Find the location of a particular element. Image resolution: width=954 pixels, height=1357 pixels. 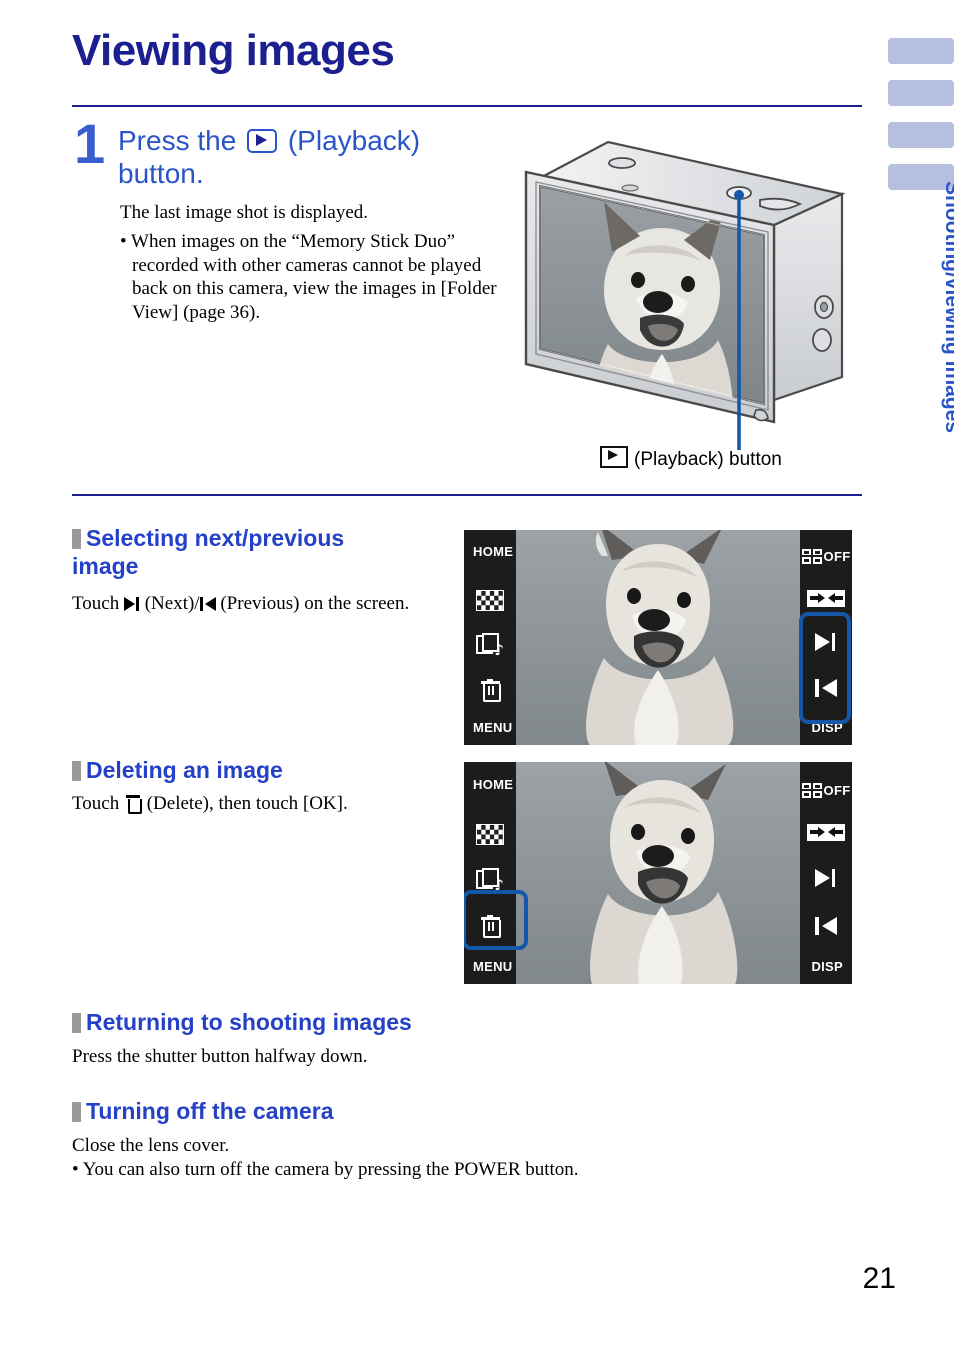

camera-caption: (Playback) button is located at coordinates (691, 458).